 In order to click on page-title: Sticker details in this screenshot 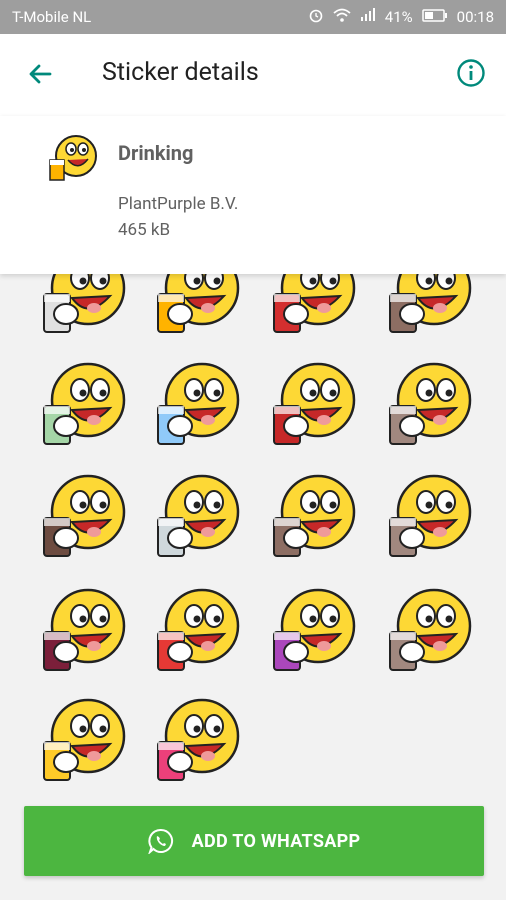, I will do `click(180, 72)`.